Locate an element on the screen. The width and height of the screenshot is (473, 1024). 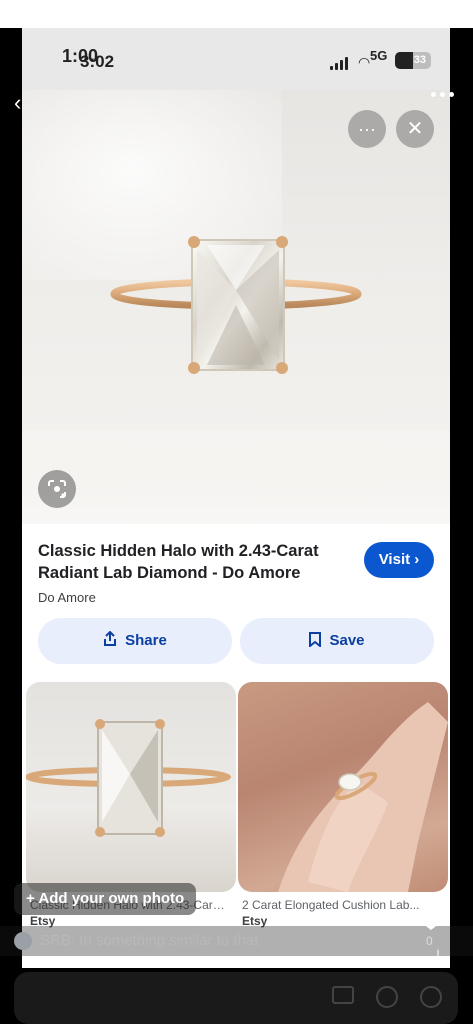
reply-message: SRB: In something similar to that is located at coordinates (149, 940).